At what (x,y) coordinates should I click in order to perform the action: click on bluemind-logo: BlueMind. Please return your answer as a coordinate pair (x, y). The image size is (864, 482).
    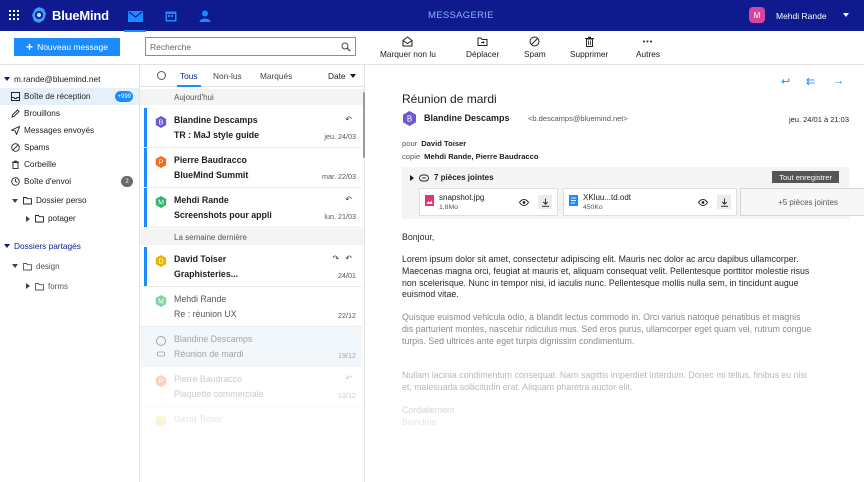
    Looking at the image, I should click on (69, 15).